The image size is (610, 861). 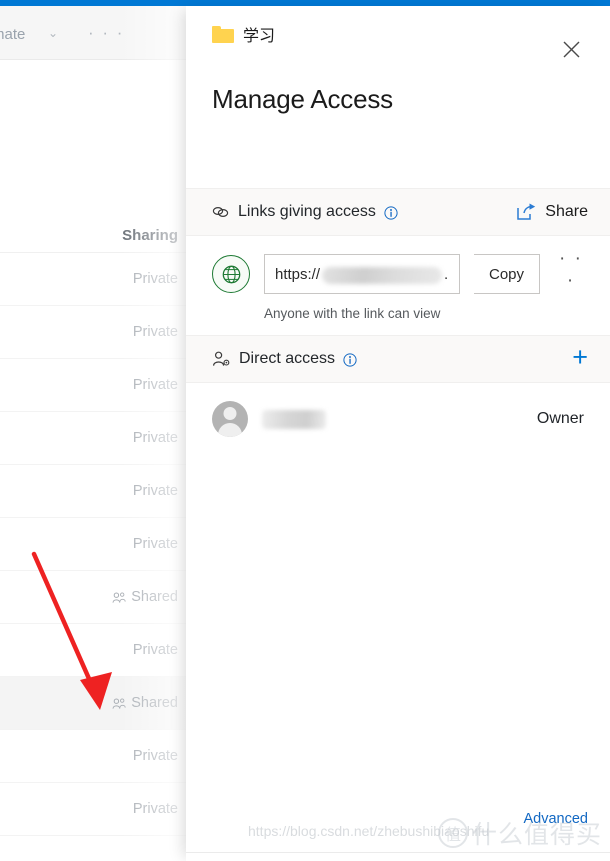 What do you see at coordinates (106, 33) in the screenshot?
I see `toolbar-overflow-ellipsis-icon: · · ·` at bounding box center [106, 33].